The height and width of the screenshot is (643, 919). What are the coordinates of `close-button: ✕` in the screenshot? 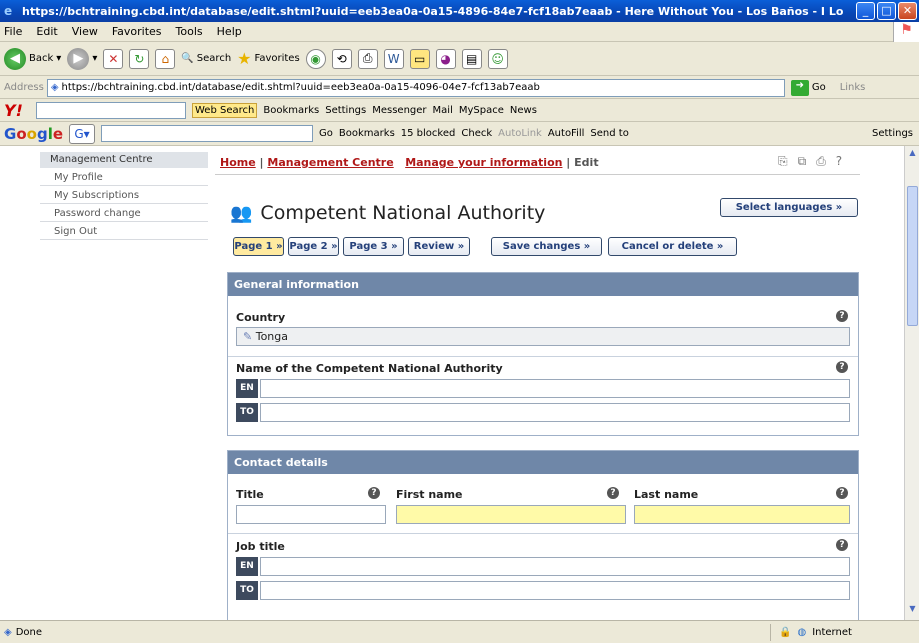 It's located at (907, 11).